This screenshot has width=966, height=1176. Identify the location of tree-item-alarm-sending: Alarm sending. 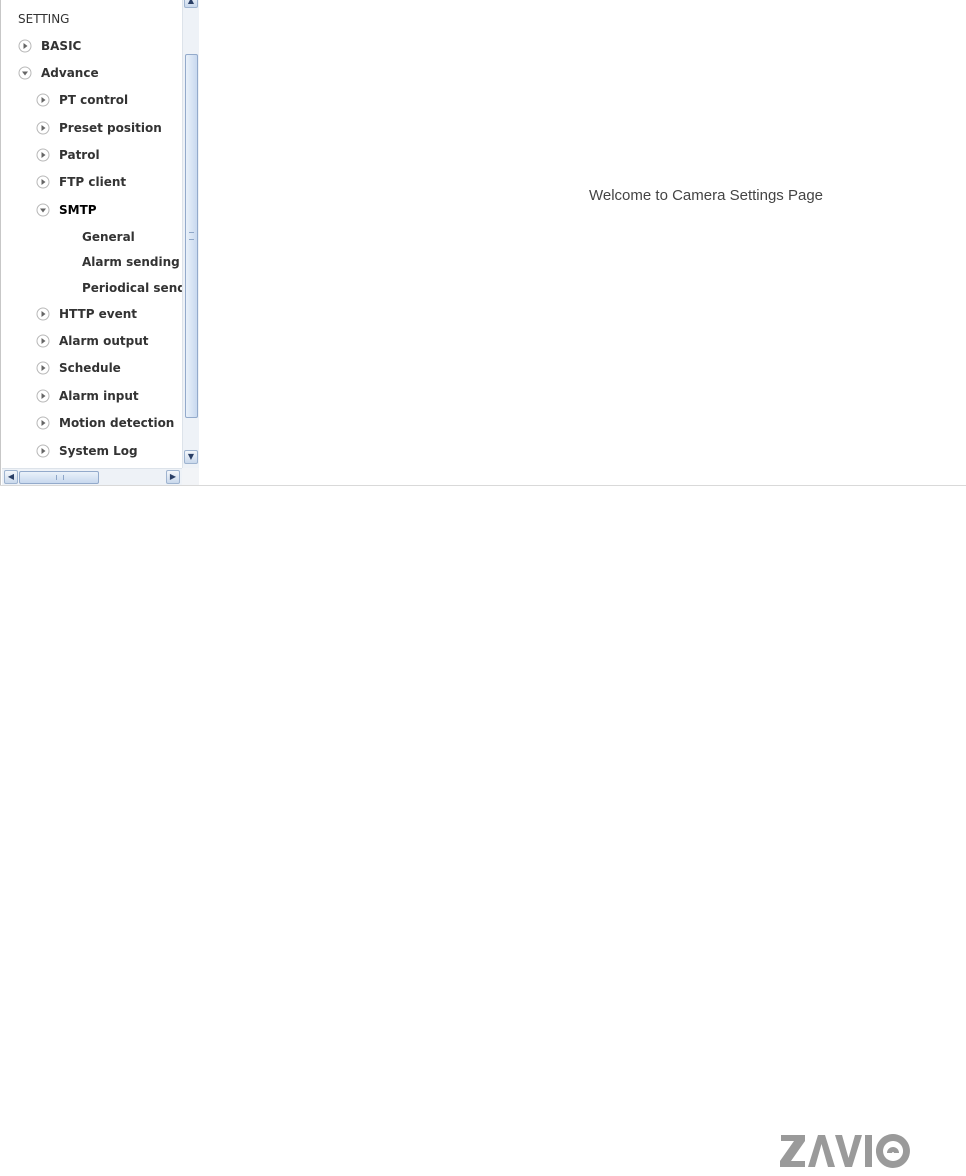
(131, 262).